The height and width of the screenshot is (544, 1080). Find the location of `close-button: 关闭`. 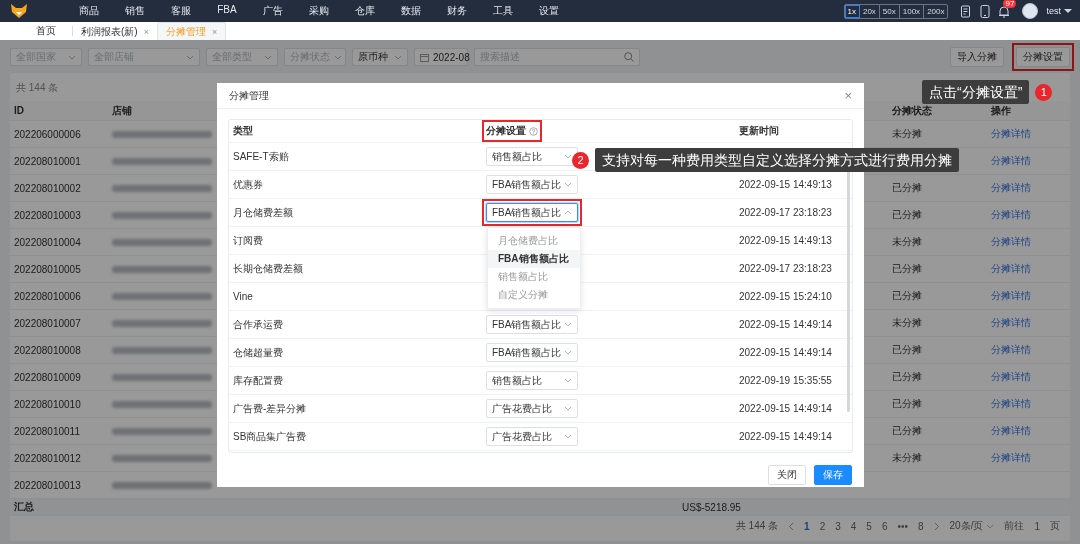

close-button: 关闭 is located at coordinates (787, 475).